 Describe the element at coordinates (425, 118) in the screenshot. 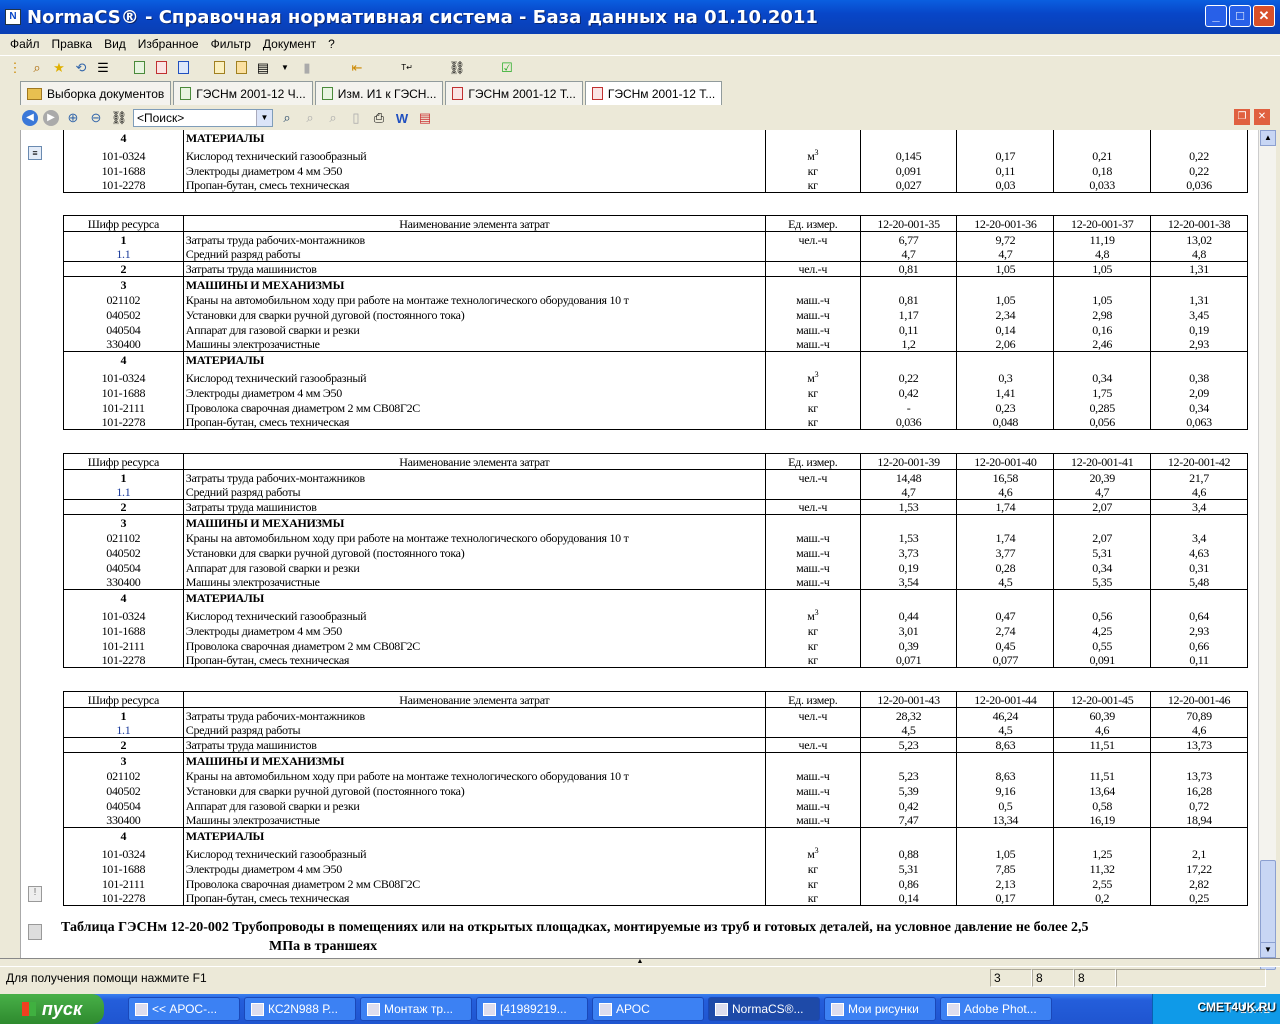

I see `bookmark-icon: ▤` at that location.